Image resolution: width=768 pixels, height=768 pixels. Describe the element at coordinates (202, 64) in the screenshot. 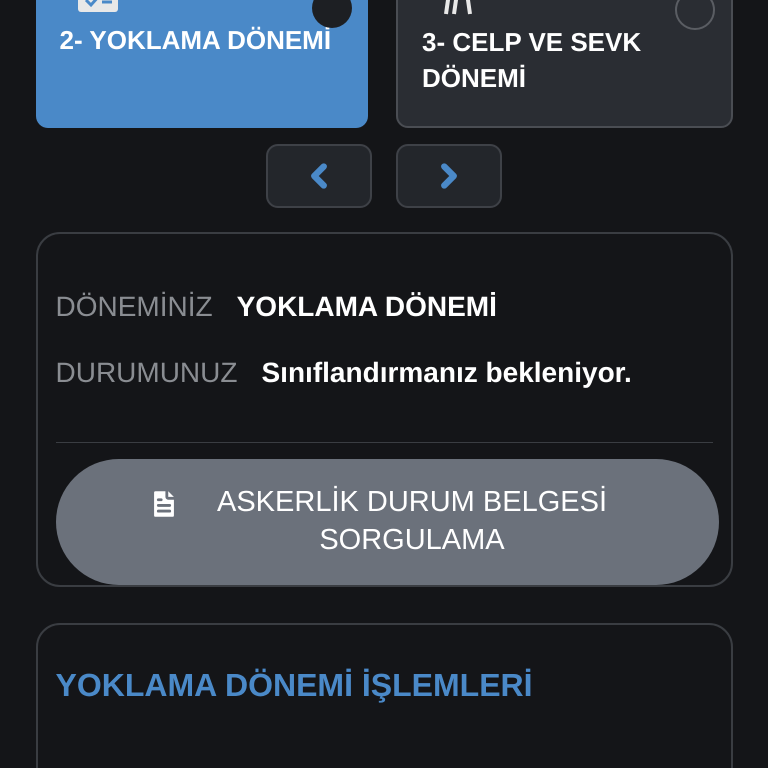

I see `period-card: 2- YOKLAMA DÖNEMİ` at that location.